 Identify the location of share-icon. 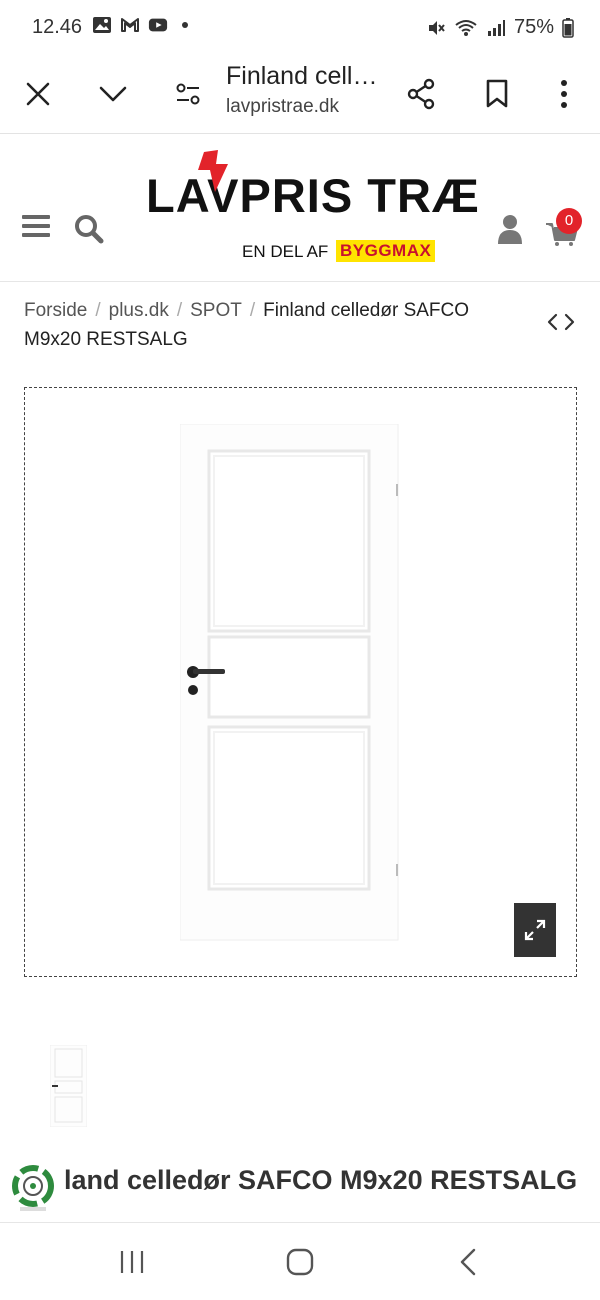
(421, 94).